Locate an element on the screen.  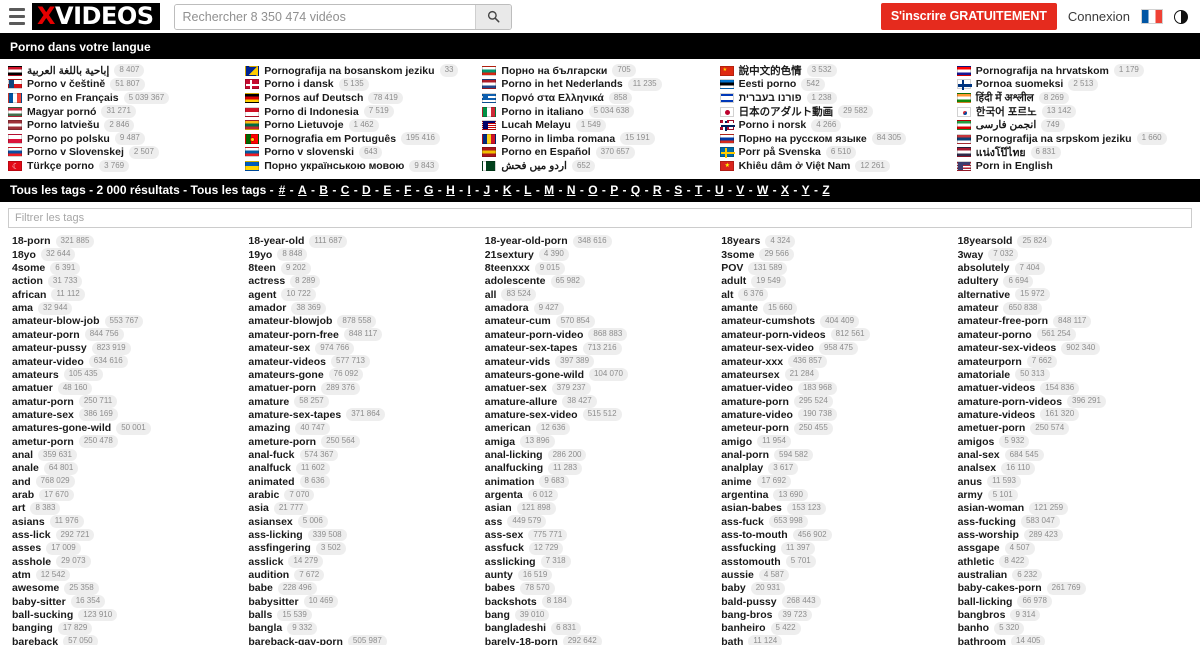
tag-item: ass-fucking 583 047 is located at coordinates (1076, 522).